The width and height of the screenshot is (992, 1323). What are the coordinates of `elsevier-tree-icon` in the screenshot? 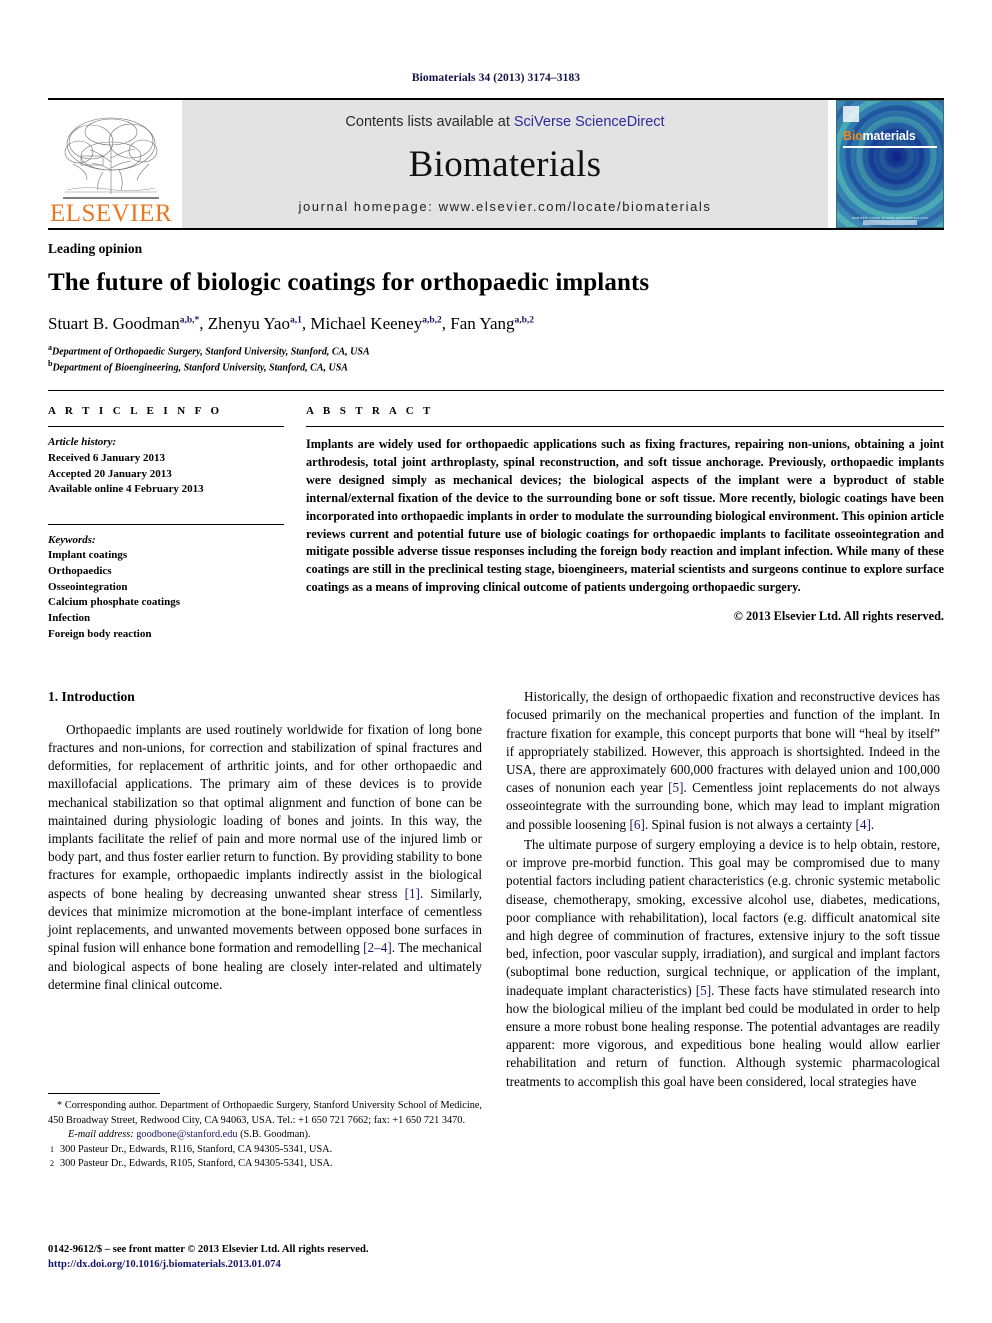 It's located at (111, 158).